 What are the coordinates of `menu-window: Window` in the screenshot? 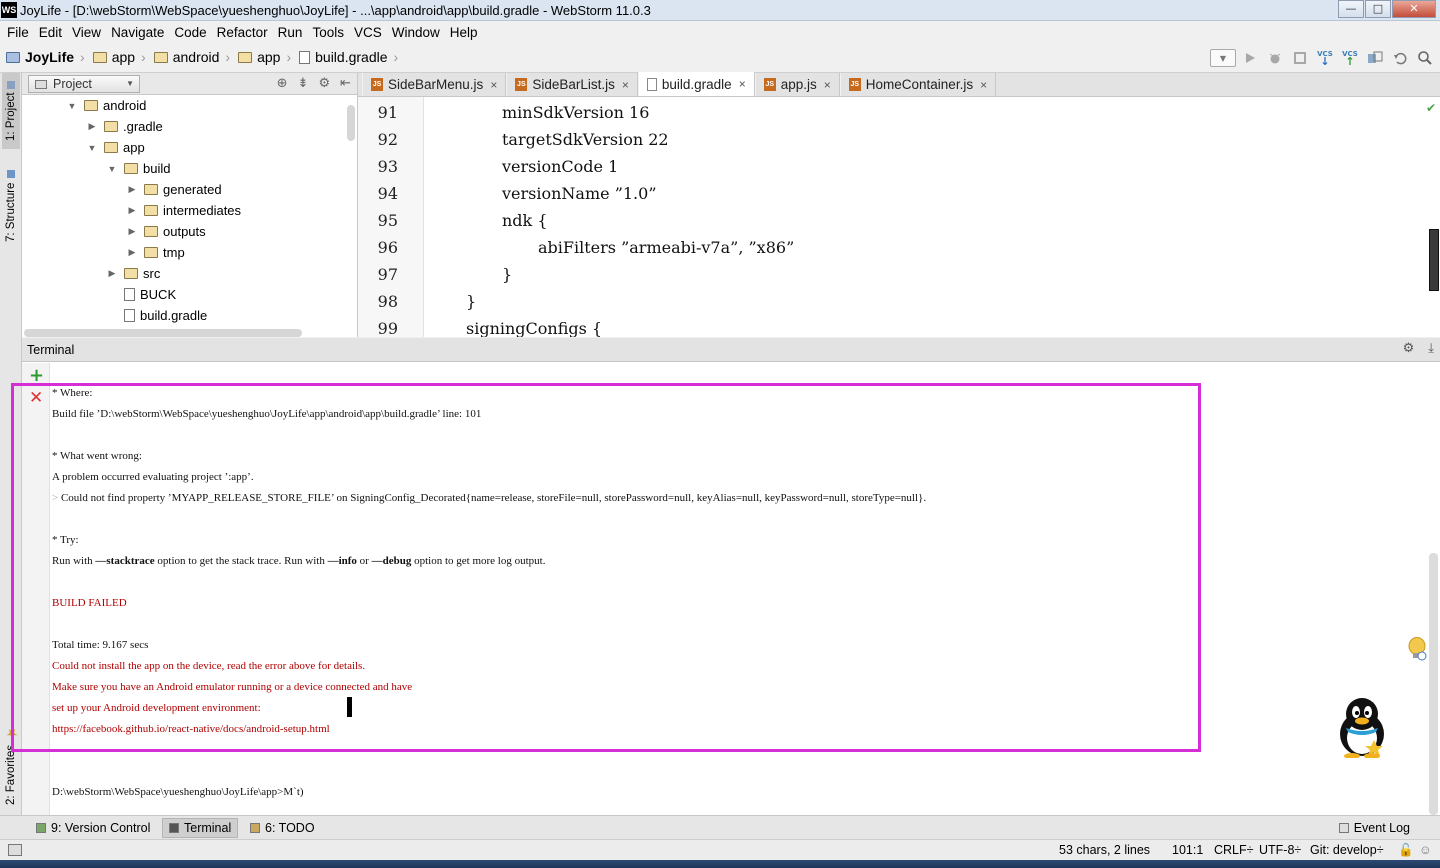 It's located at (416, 32).